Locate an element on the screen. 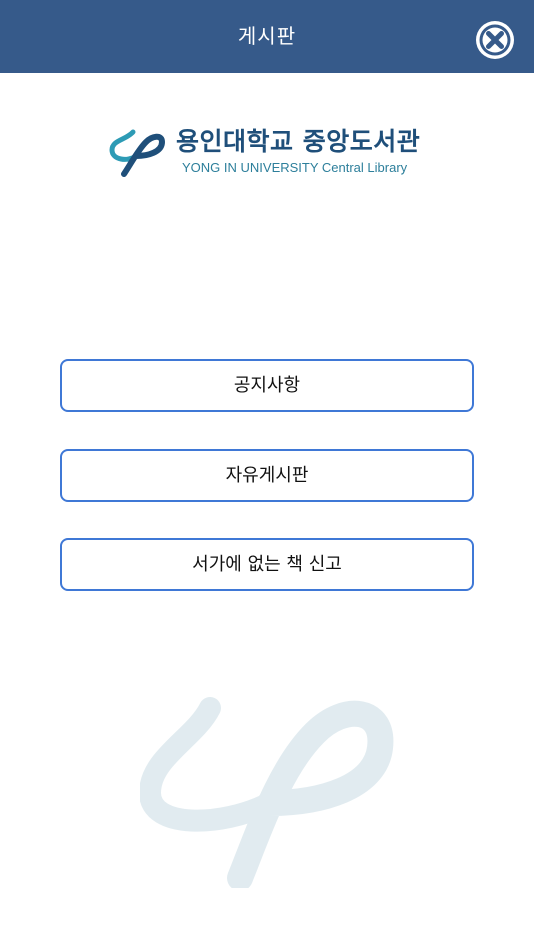 The width and height of the screenshot is (534, 950). free-board-button-label: 자유게시판 is located at coordinates (267, 475).